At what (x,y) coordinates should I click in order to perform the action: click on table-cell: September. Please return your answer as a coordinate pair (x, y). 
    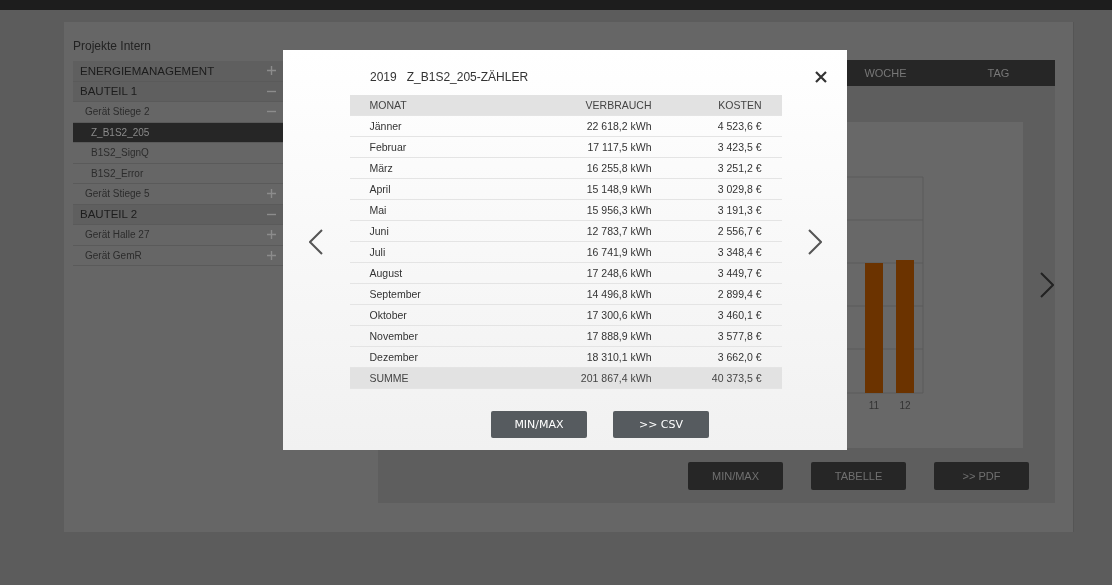
    Looking at the image, I should click on (420, 294).